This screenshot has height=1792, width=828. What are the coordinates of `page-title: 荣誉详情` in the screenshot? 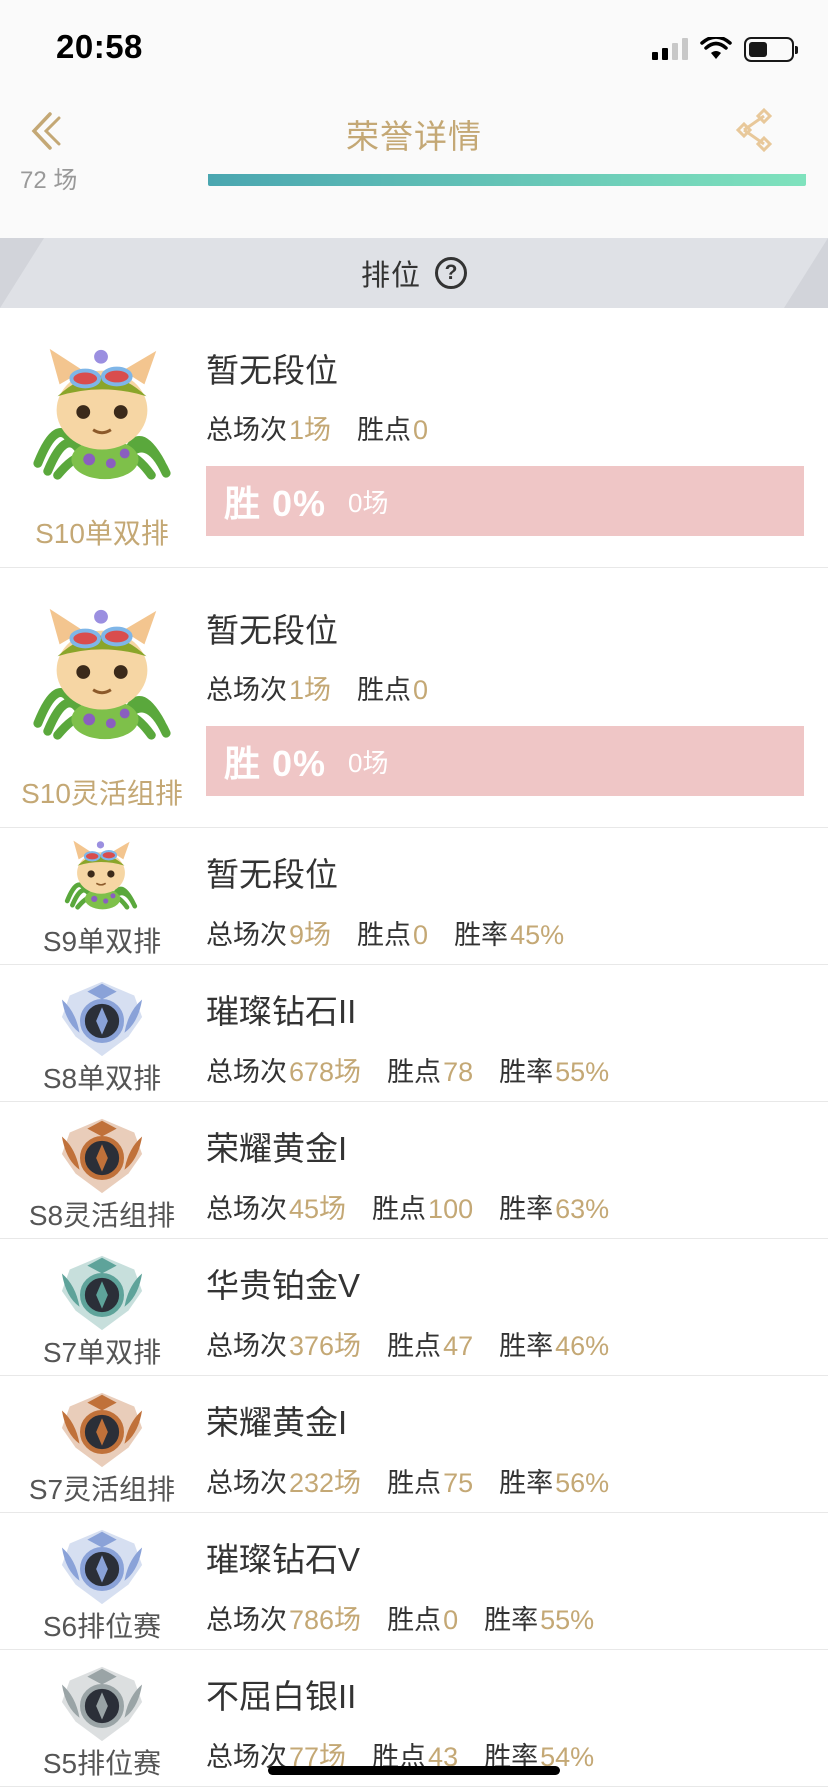 It's located at (414, 136).